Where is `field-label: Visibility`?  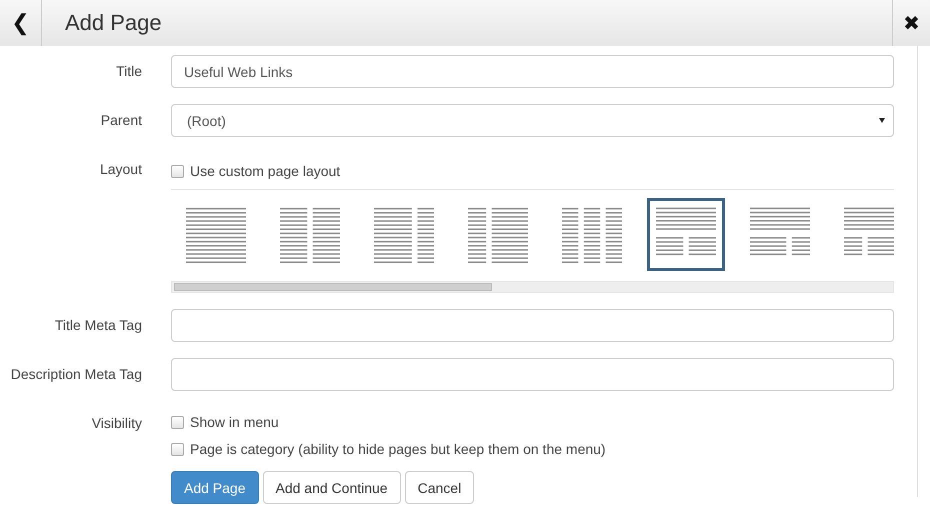 field-label: Visibility is located at coordinates (116, 422).